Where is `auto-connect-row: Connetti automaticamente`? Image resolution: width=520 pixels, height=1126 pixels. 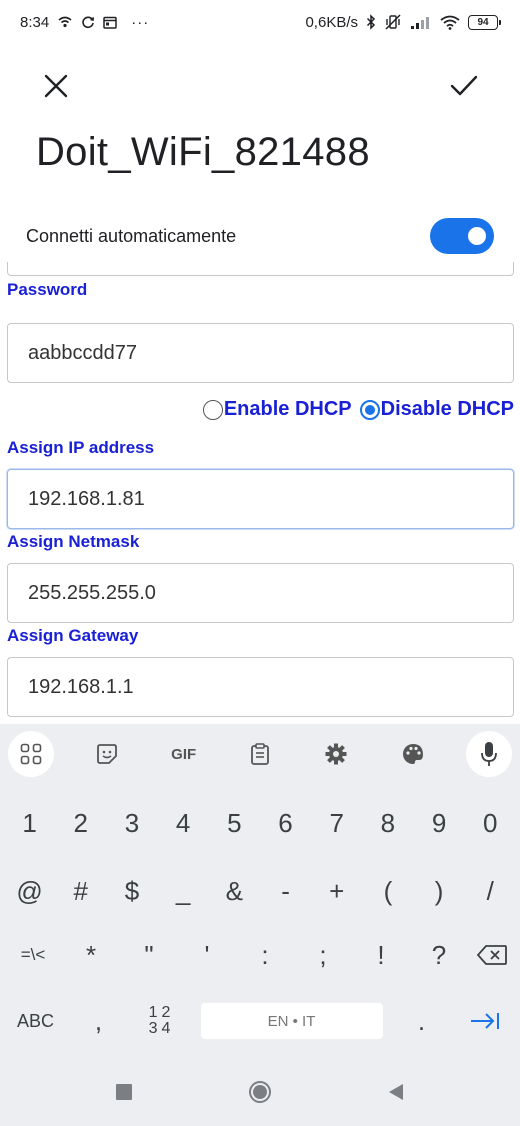
auto-connect-row: Connetti automaticamente is located at coordinates (260, 236).